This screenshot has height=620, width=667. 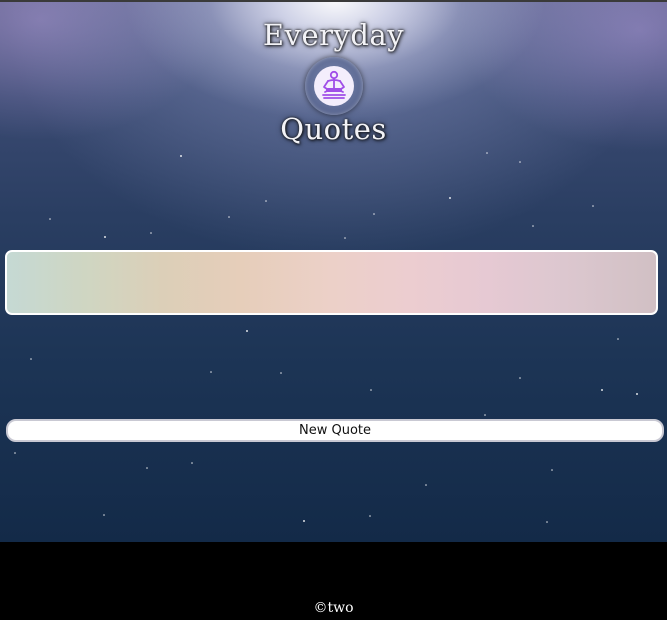 I want to click on top-border, so click(x=333, y=1).